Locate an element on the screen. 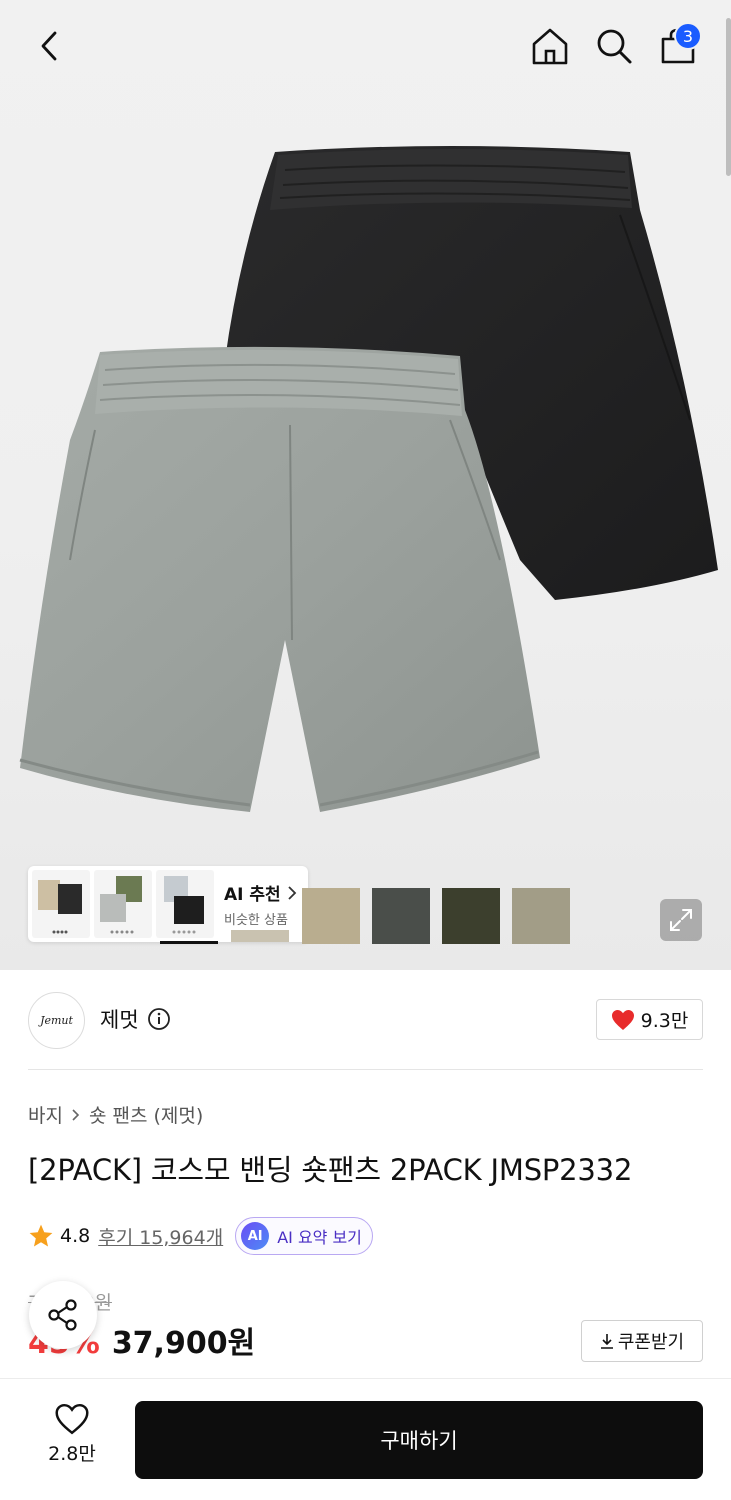  download-icon is located at coordinates (606, 1341).